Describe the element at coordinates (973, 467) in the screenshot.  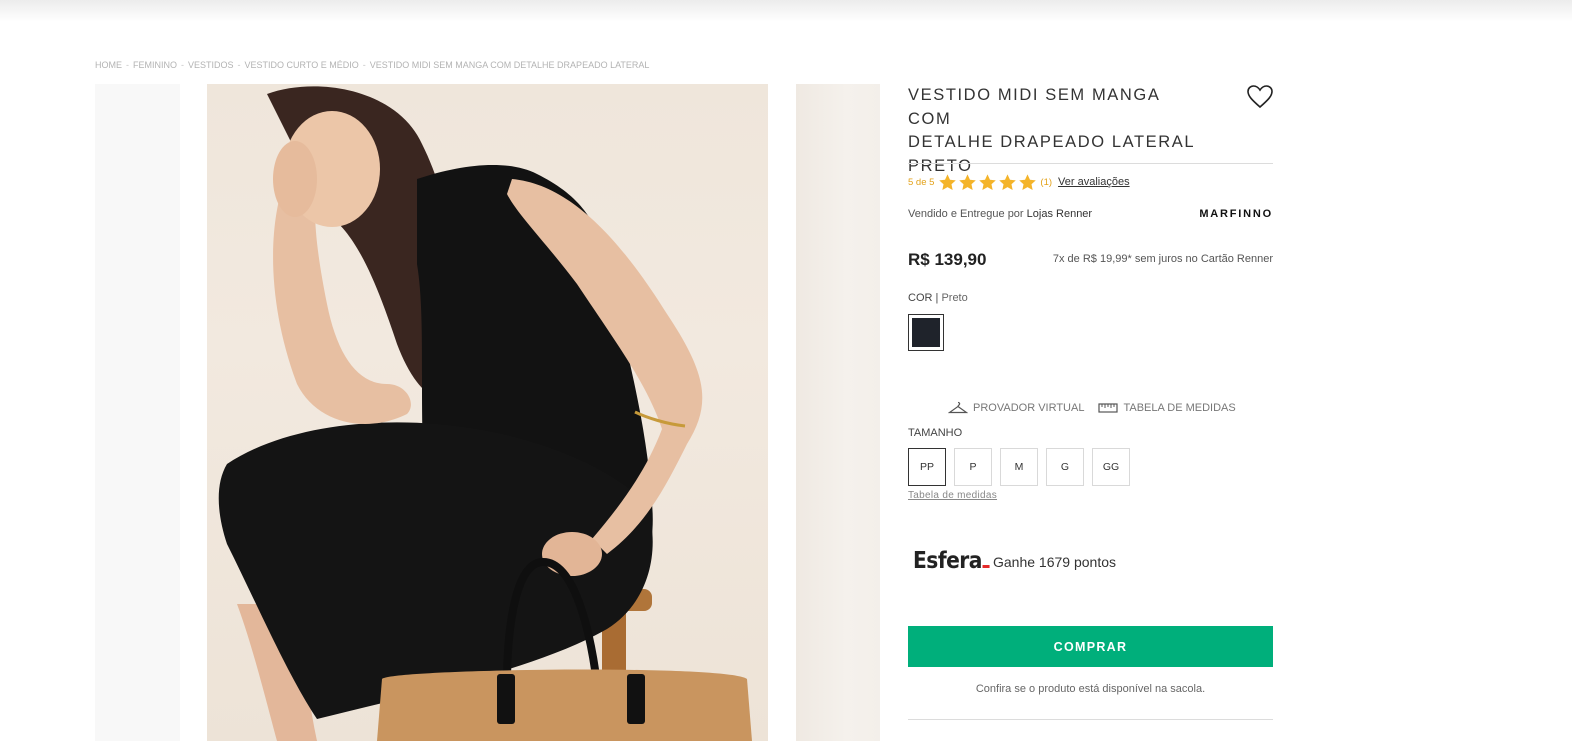
I see `size-option-p: P` at that location.